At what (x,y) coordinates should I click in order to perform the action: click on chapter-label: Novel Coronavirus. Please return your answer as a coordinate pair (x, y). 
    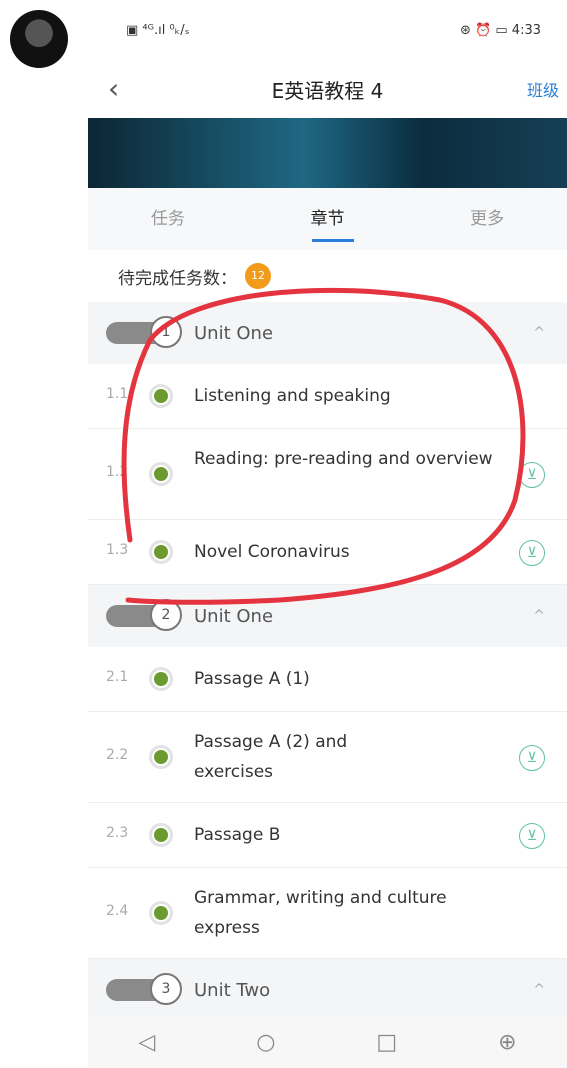
    Looking at the image, I should click on (272, 552).